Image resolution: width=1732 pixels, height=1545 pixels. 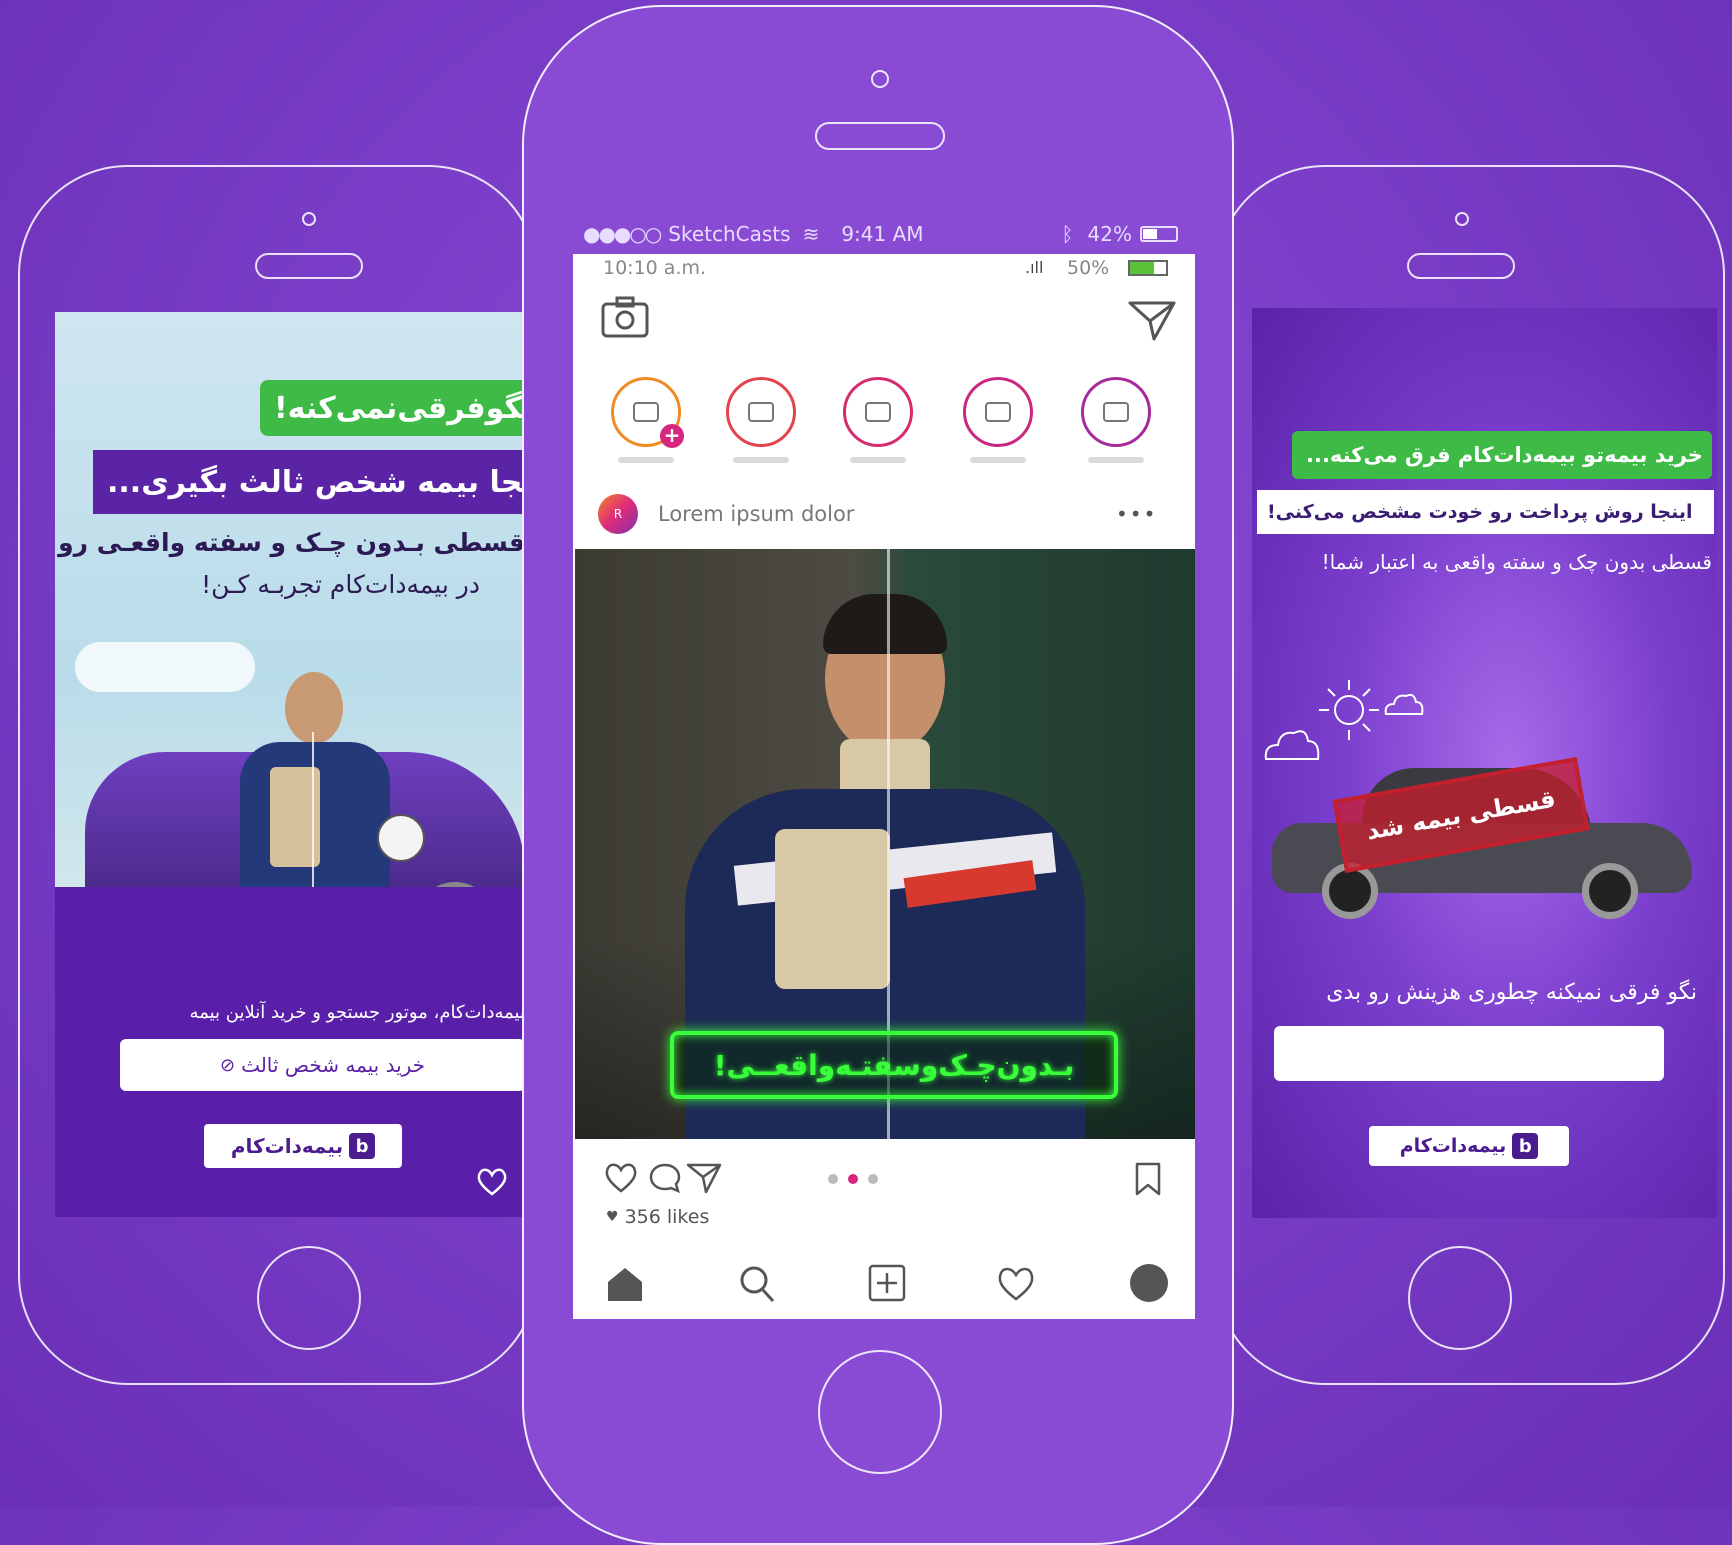 What do you see at coordinates (1525, 1146) in the screenshot?
I see `right-logo-mark: b` at bounding box center [1525, 1146].